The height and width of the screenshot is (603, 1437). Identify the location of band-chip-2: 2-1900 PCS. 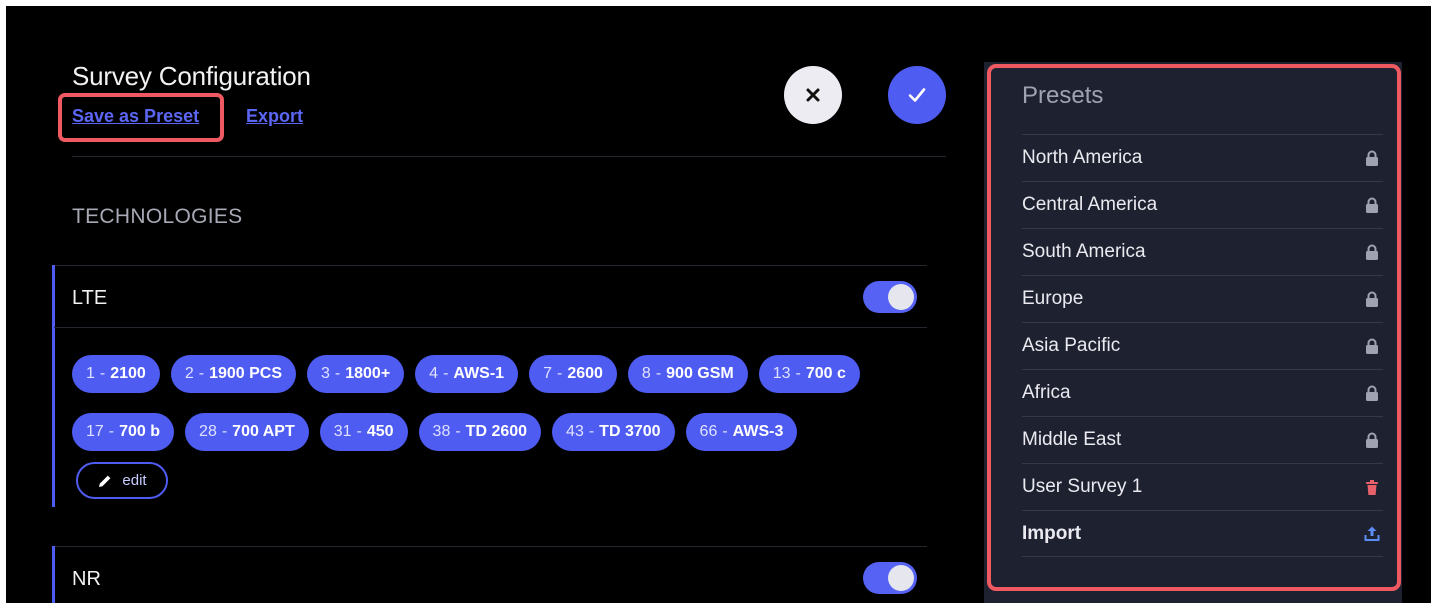
(233, 374).